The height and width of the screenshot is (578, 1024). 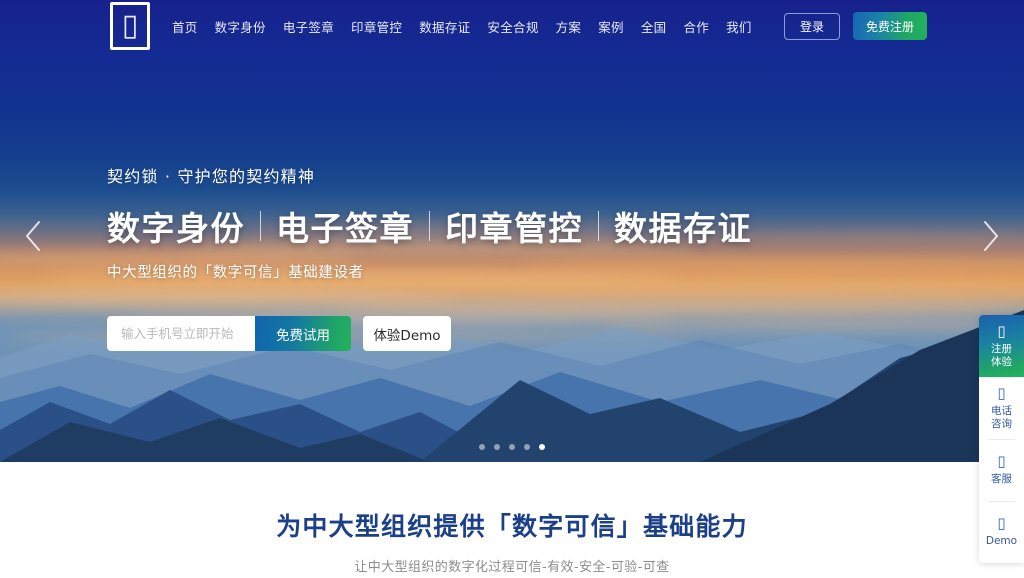 I want to click on nav-item-e-signature: 电子签章, so click(x=308, y=26).